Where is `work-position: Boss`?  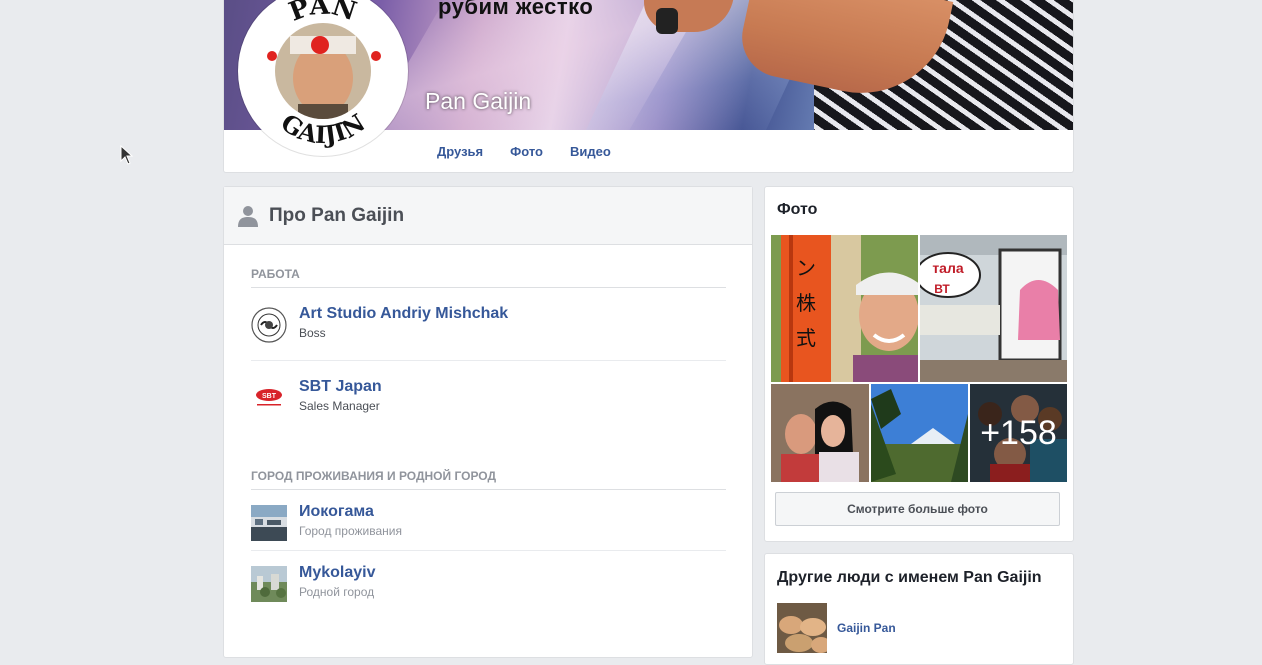
work-position: Boss is located at coordinates (312, 333).